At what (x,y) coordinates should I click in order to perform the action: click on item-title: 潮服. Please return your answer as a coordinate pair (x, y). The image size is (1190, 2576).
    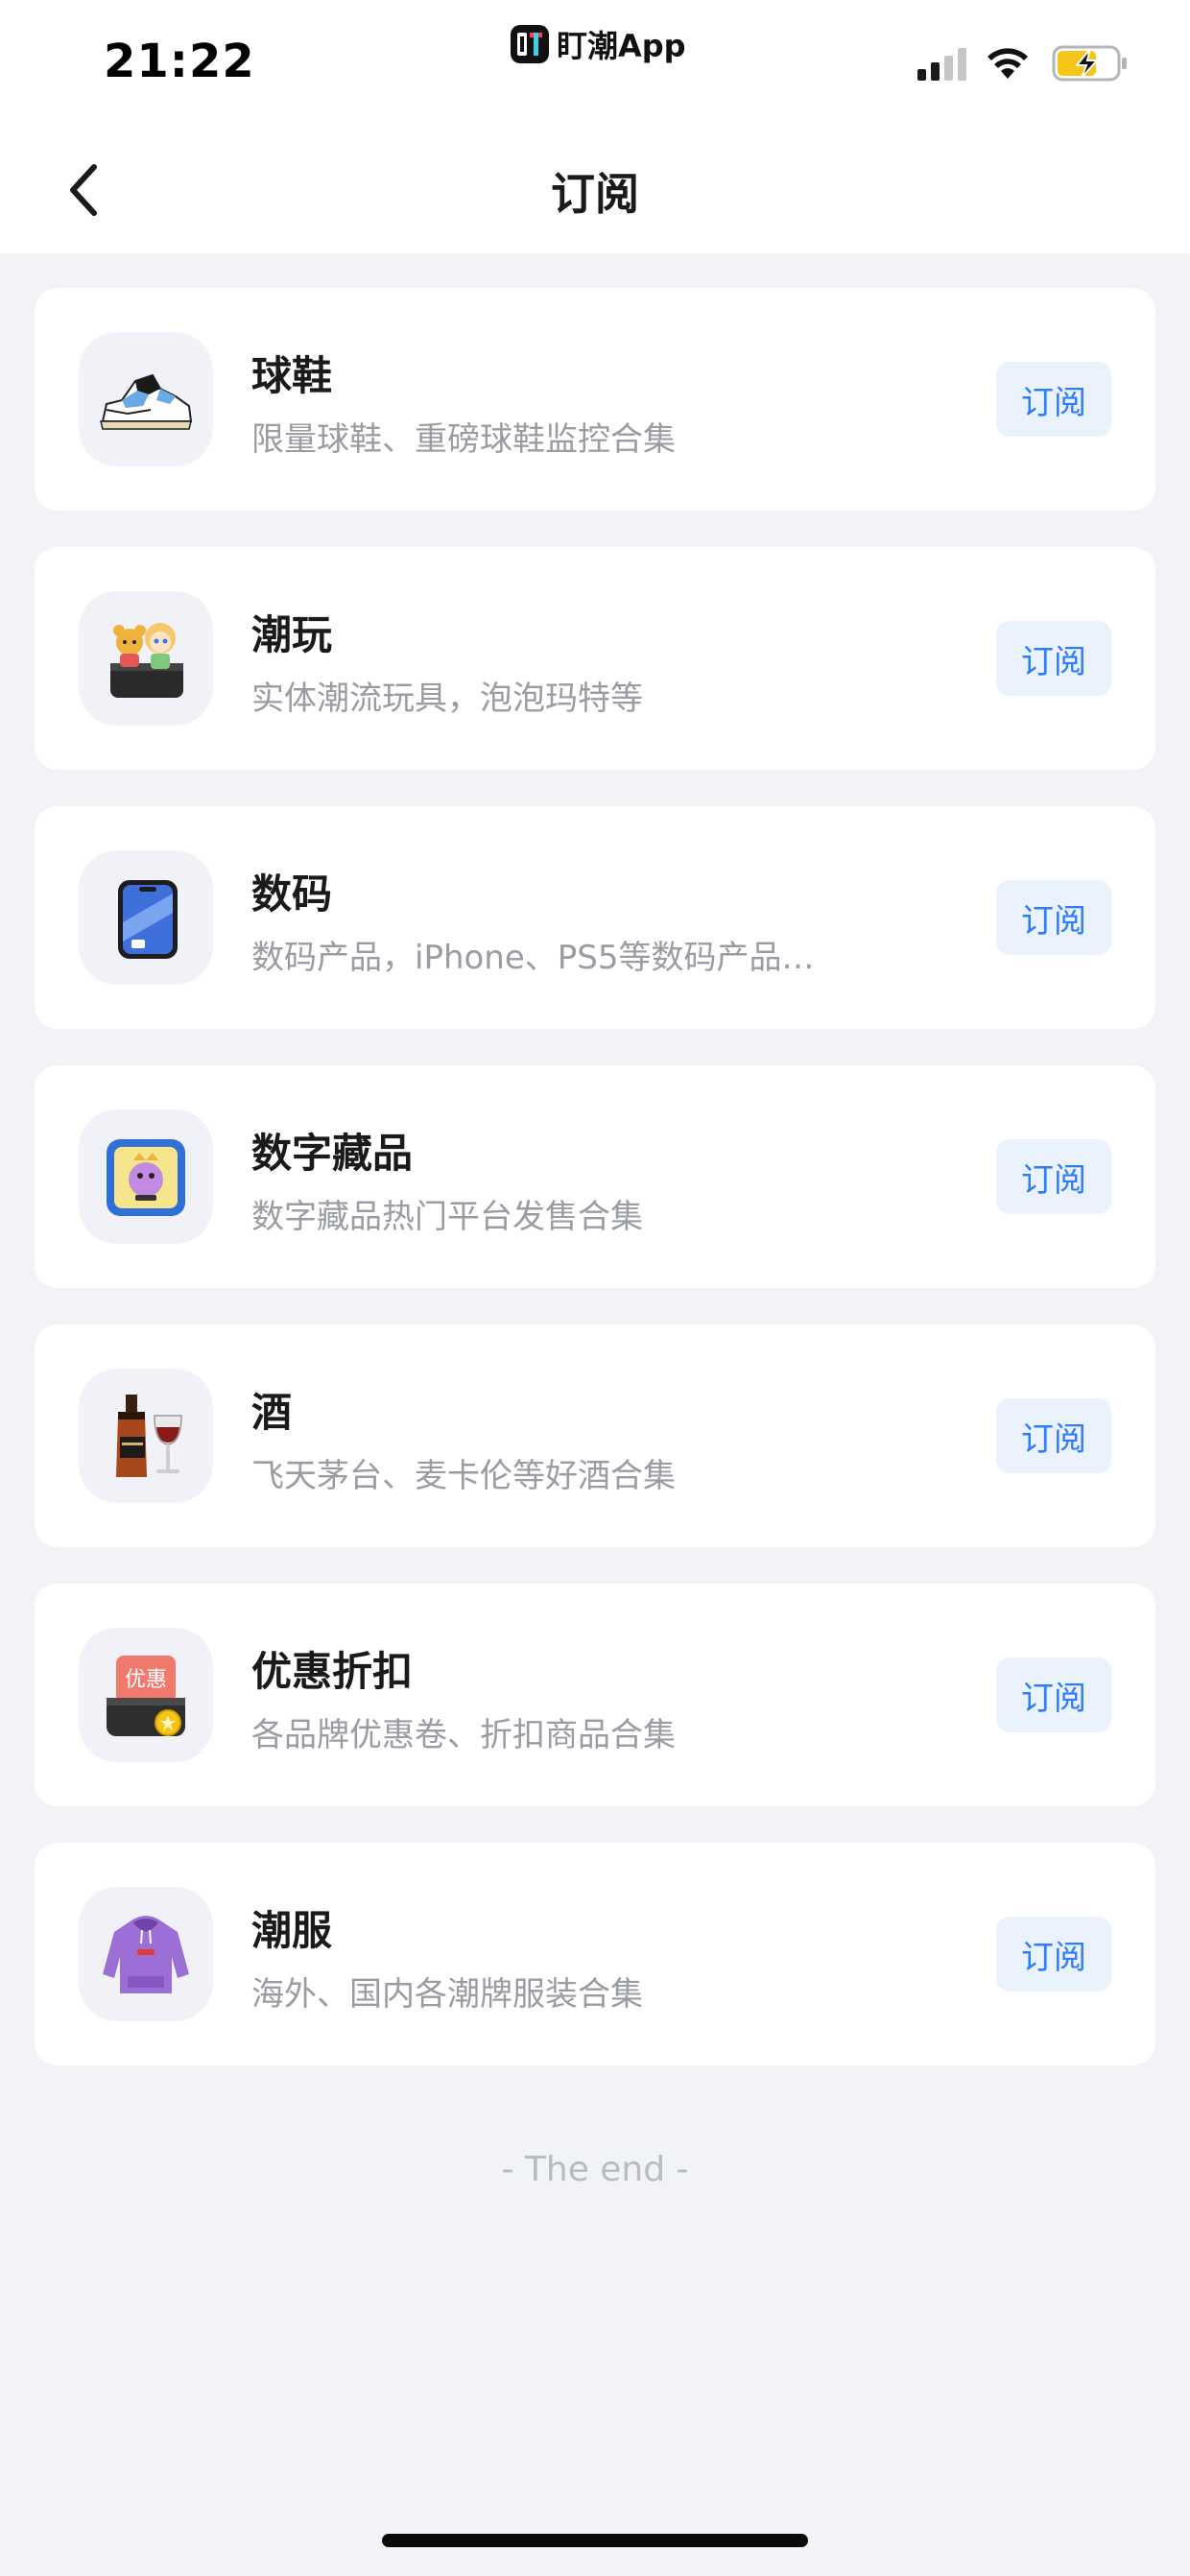
    Looking at the image, I should click on (292, 1930).